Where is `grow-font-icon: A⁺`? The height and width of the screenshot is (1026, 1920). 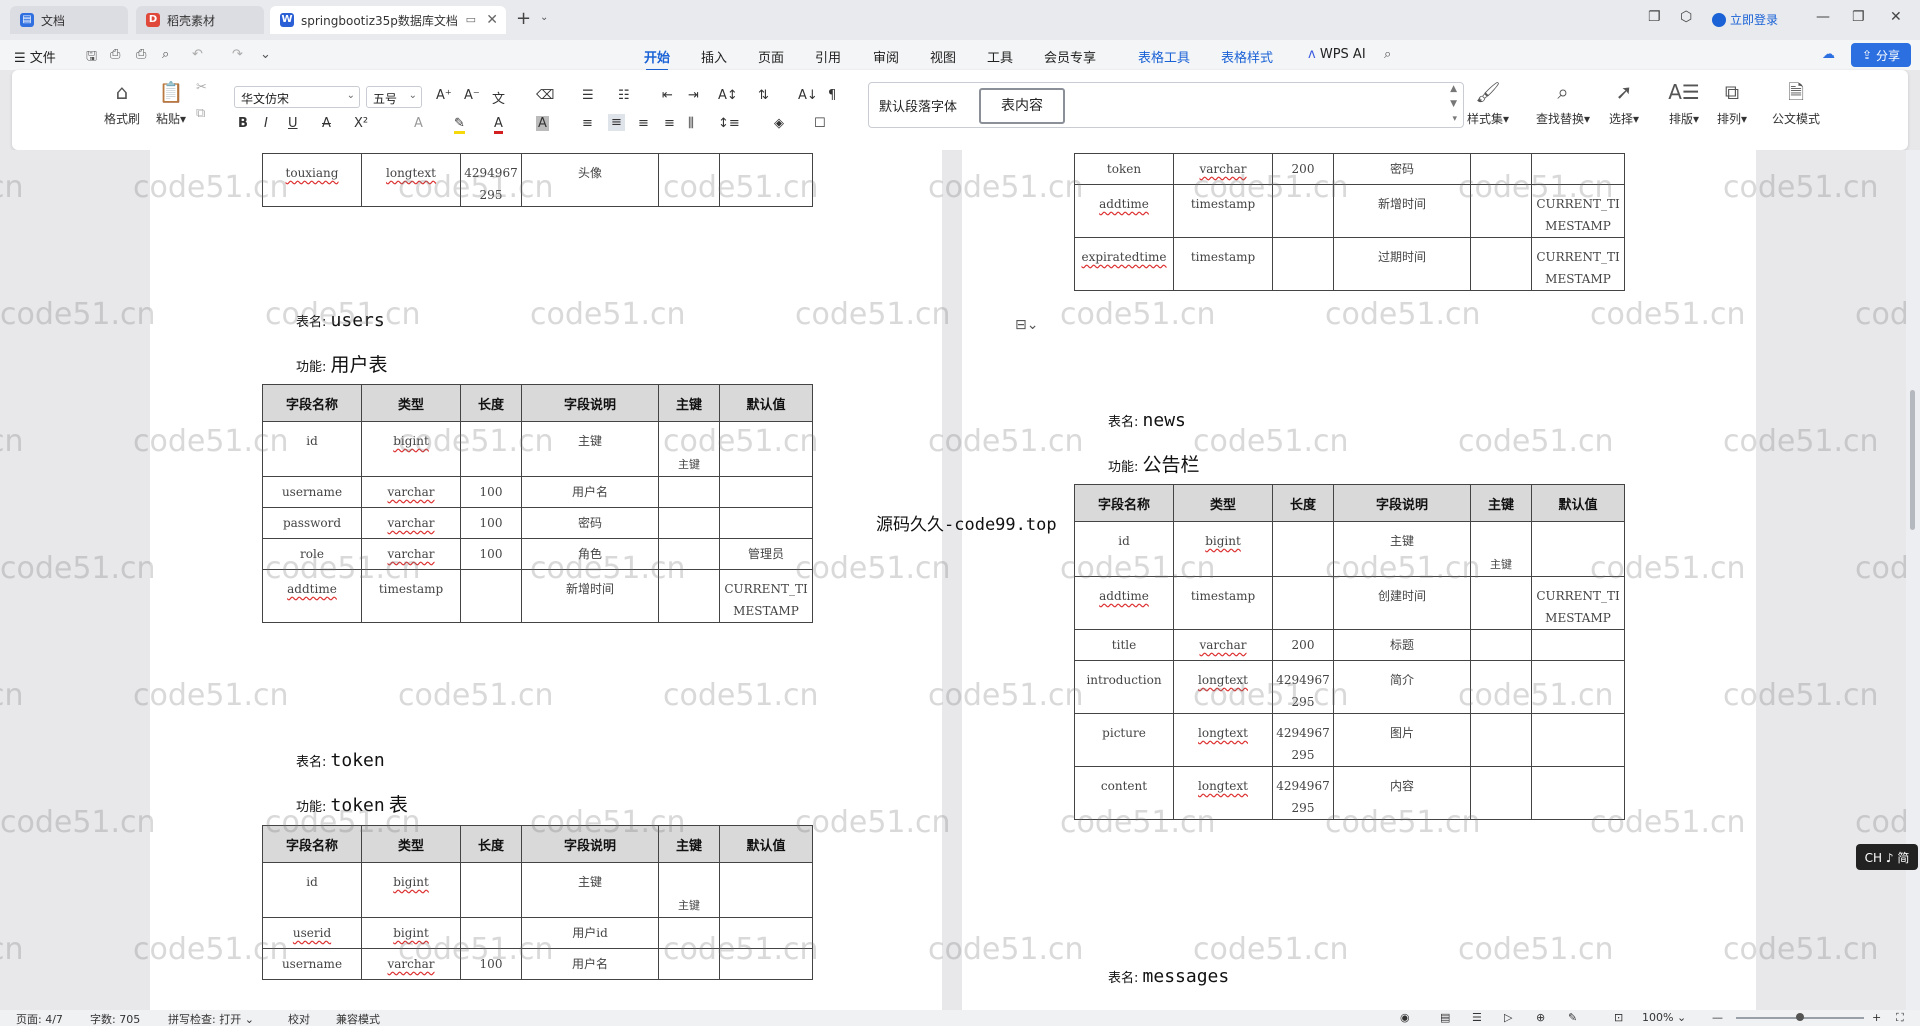 grow-font-icon: A⁺ is located at coordinates (444, 95).